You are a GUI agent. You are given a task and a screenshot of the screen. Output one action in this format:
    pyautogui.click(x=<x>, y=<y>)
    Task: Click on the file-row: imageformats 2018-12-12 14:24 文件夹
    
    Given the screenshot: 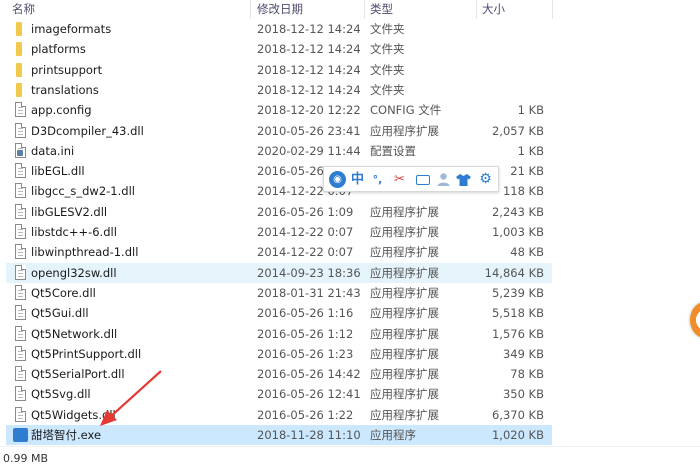 What is the action you would take?
    pyautogui.click(x=279, y=29)
    